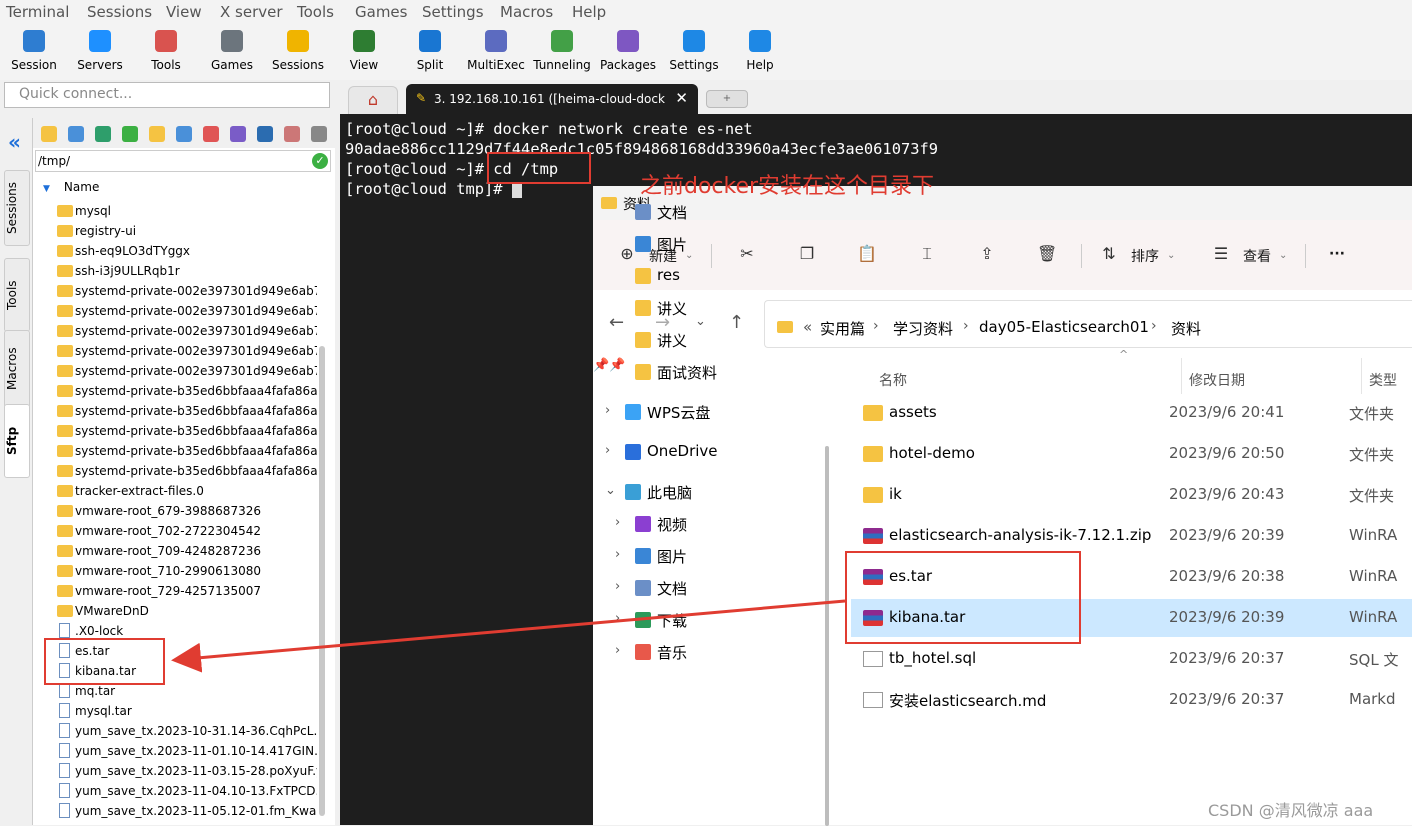 The height and width of the screenshot is (826, 1412). What do you see at coordinates (186, 751) in the screenshot?
I see `list-item: yum_save_tx.2023-11-01.10-14.417GIN.y` at bounding box center [186, 751].